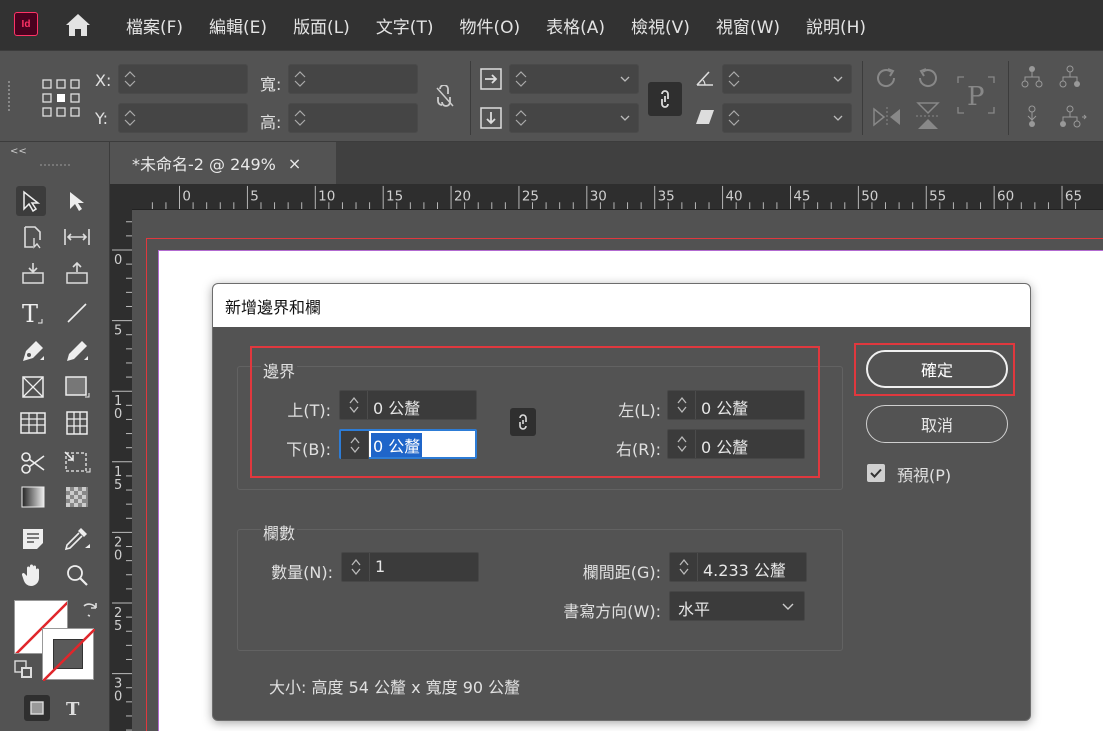  Describe the element at coordinates (887, 78) in the screenshot. I see `rotate-clockwise-icon` at that location.